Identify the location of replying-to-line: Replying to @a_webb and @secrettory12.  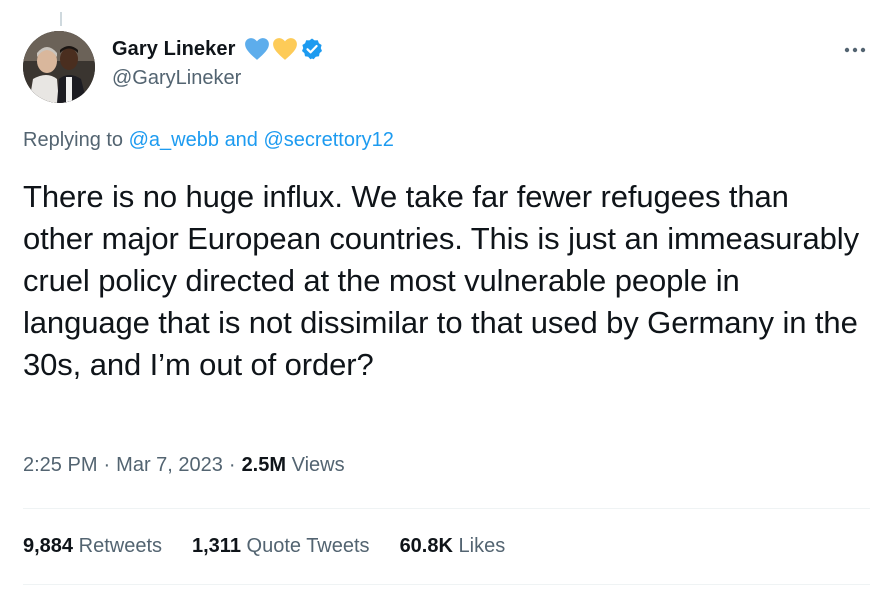
(208, 140).